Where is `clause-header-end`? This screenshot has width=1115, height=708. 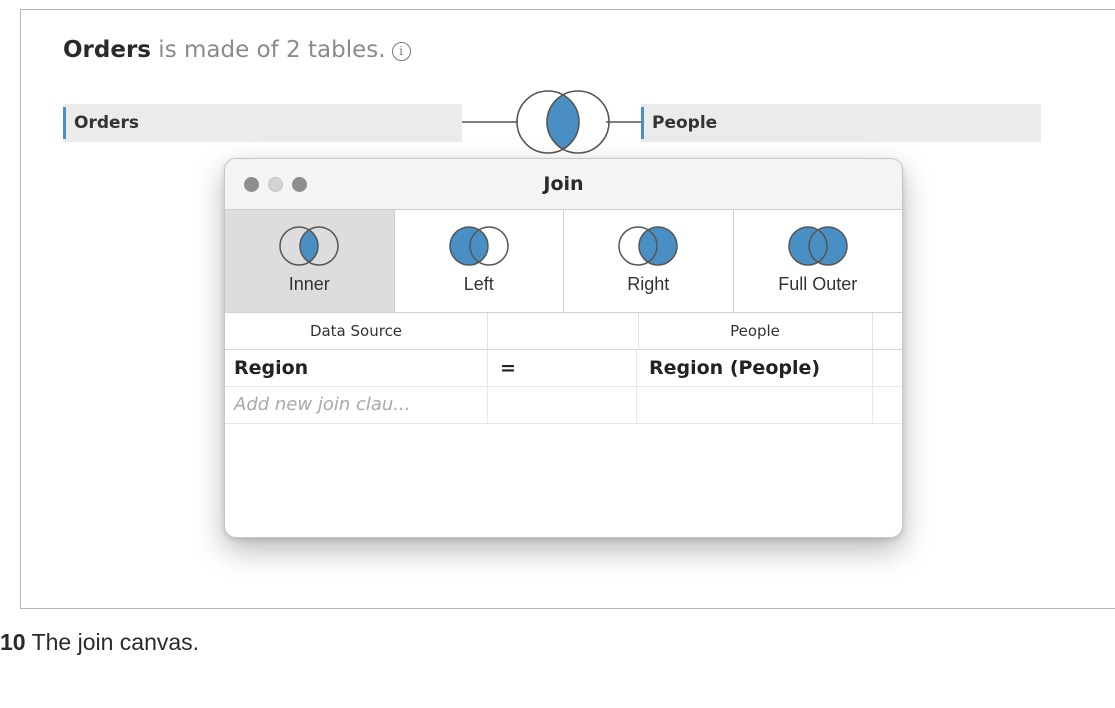
clause-header-end is located at coordinates (887, 331).